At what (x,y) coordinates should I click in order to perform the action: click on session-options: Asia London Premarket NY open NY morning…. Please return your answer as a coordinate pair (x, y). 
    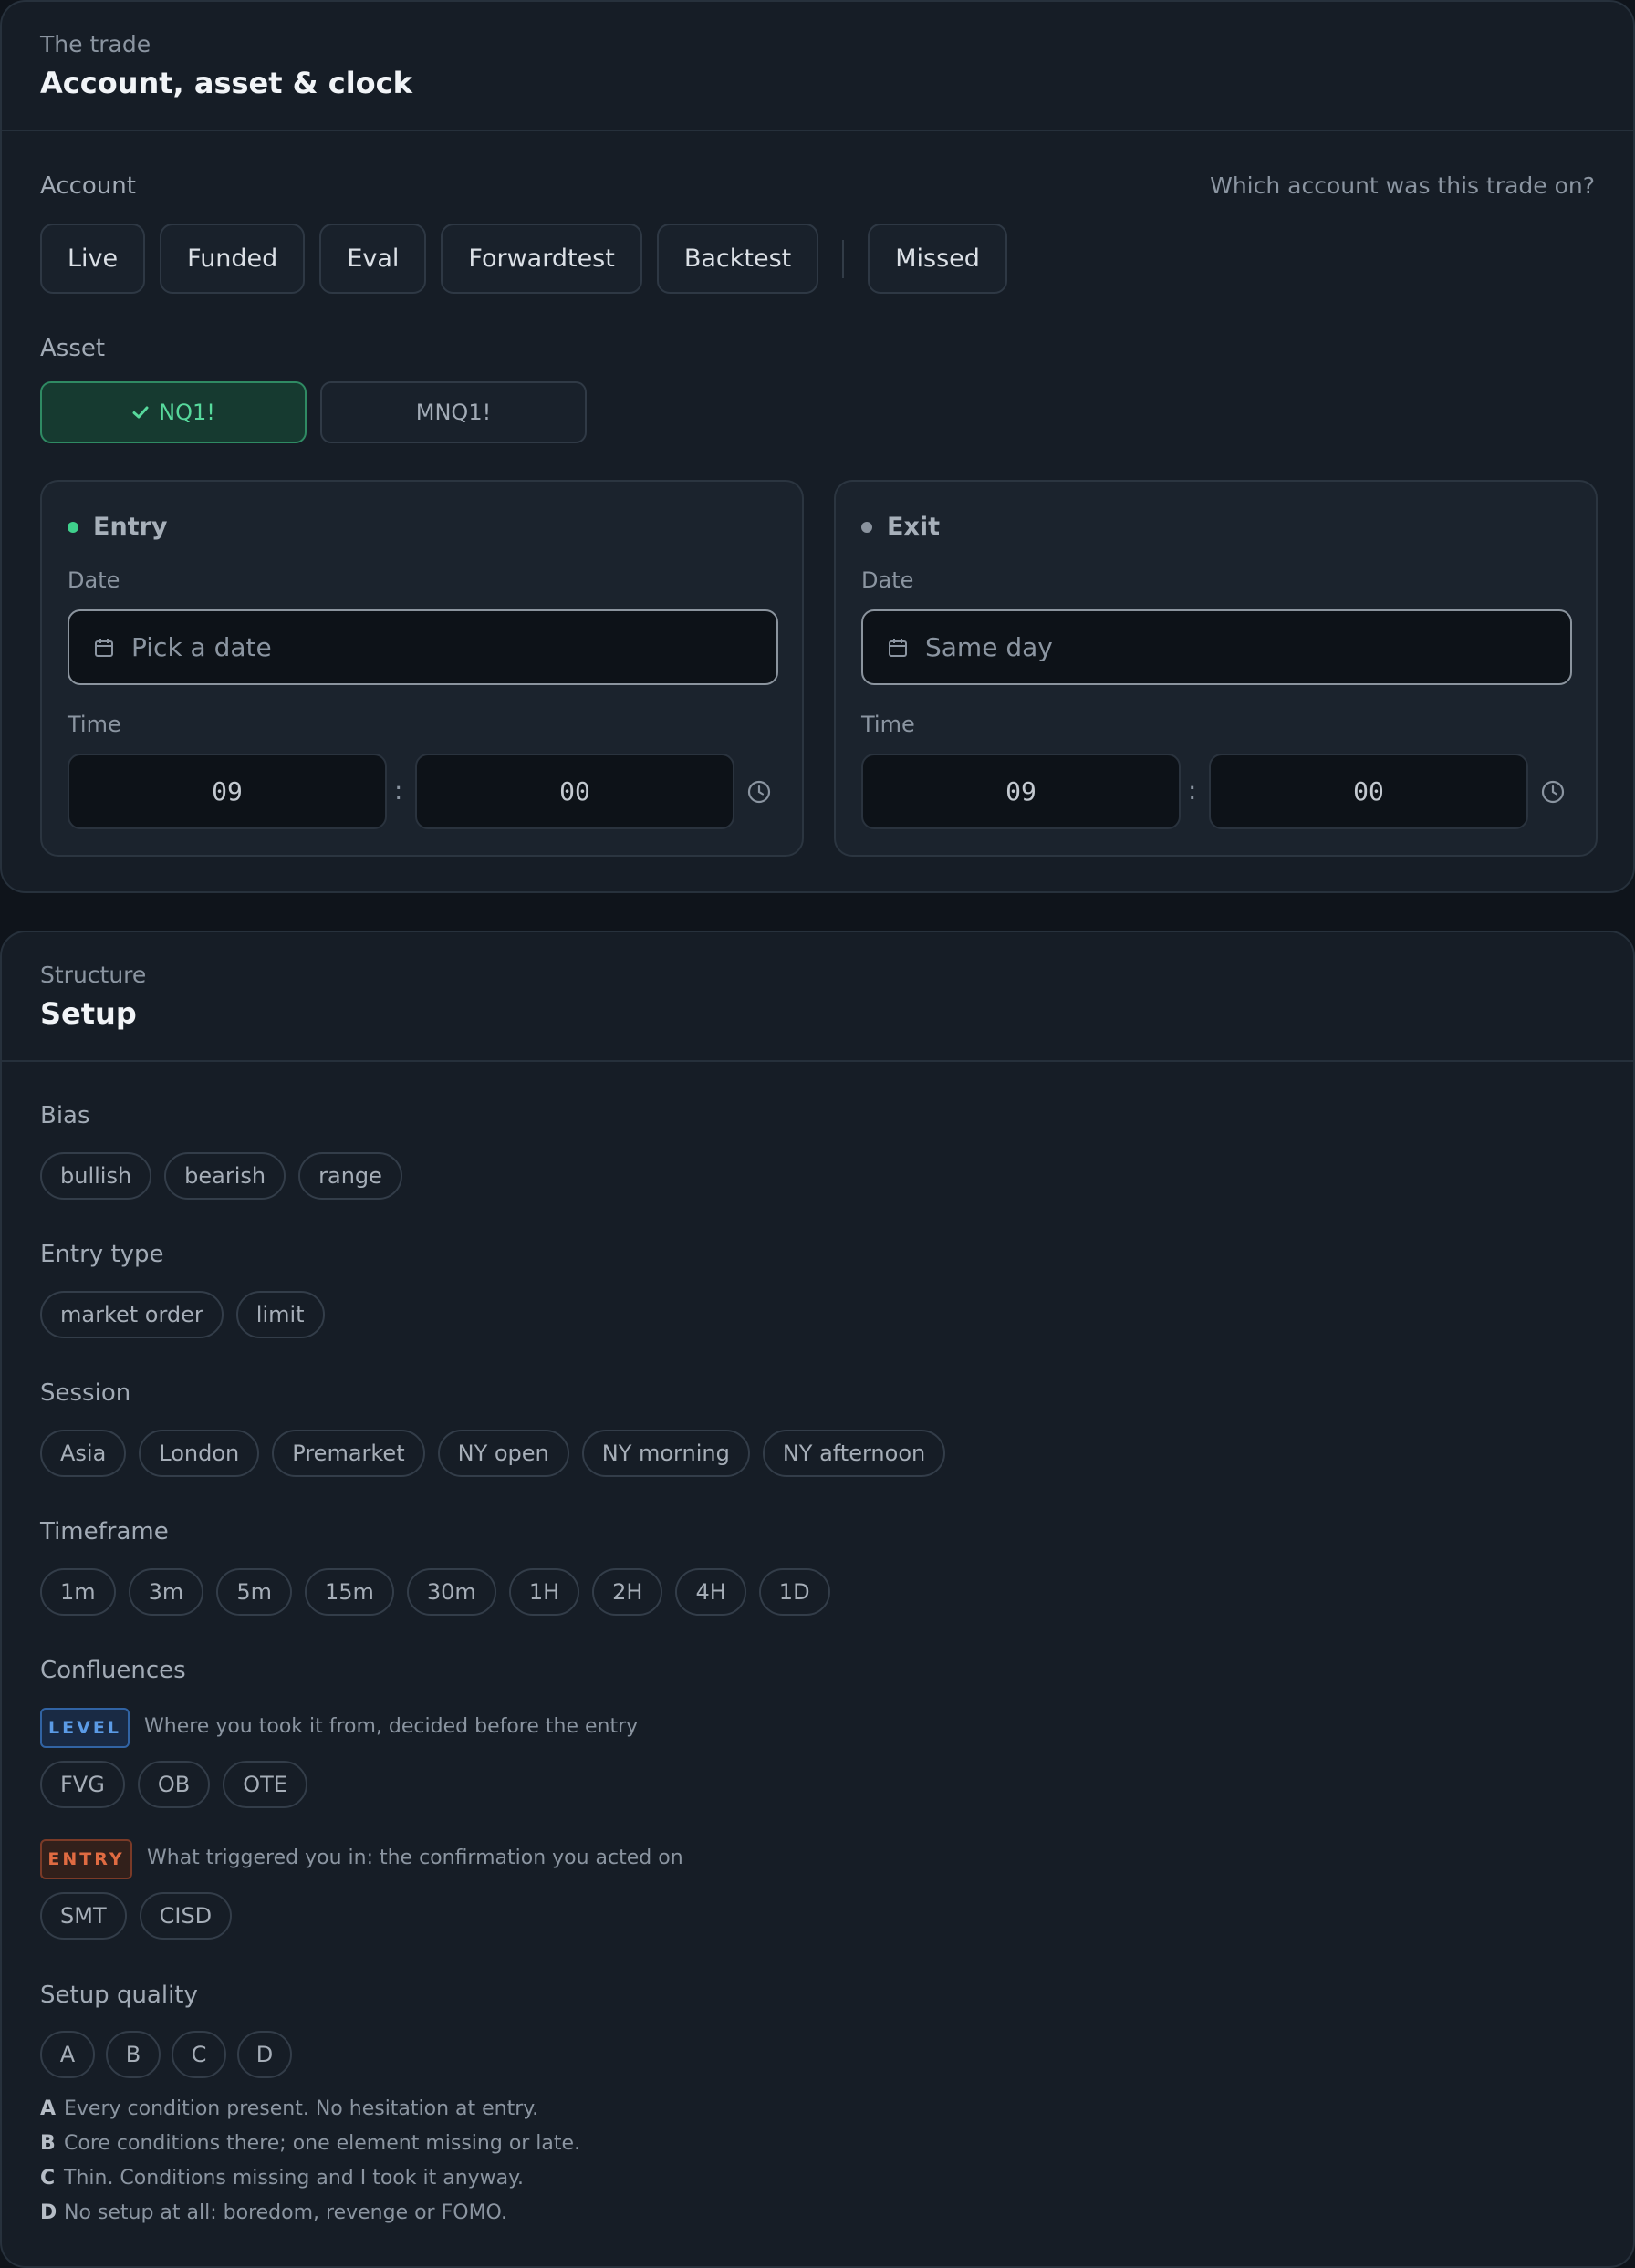
    Looking at the image, I should click on (499, 1453).